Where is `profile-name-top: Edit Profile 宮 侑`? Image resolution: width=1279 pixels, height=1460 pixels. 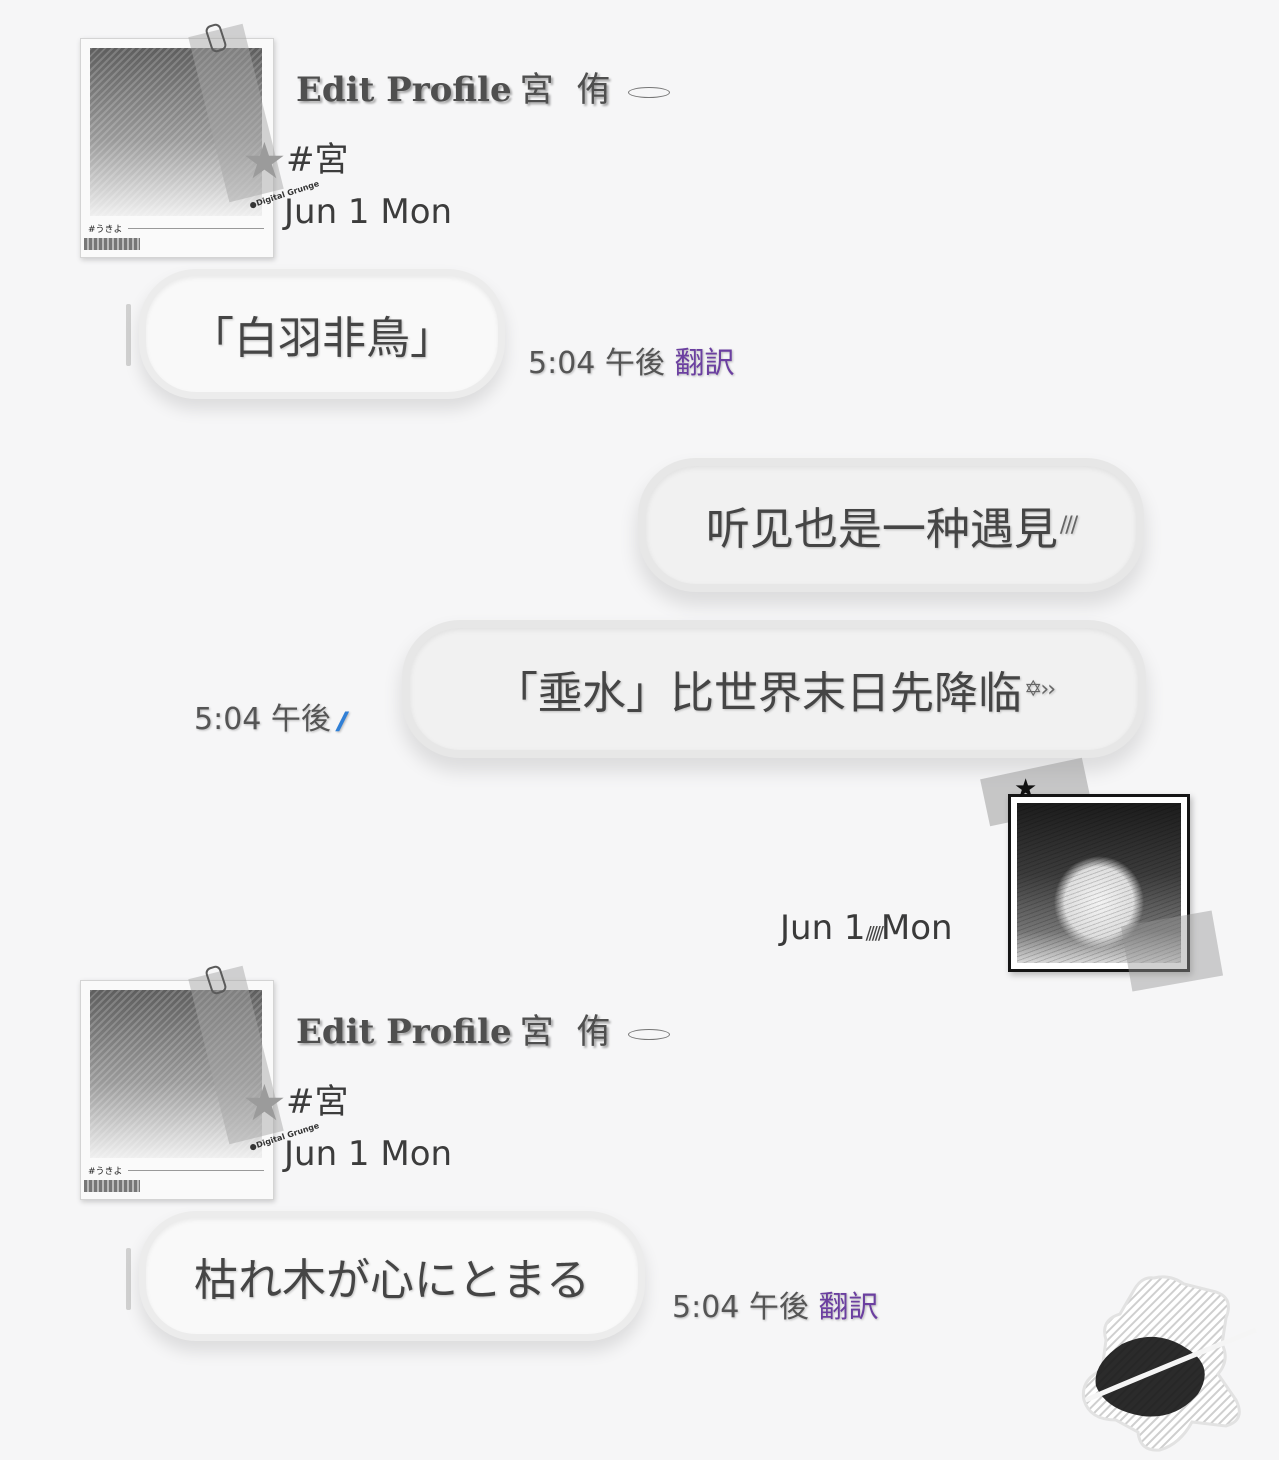 profile-name-top: Edit Profile 宮 侑 is located at coordinates (483, 86).